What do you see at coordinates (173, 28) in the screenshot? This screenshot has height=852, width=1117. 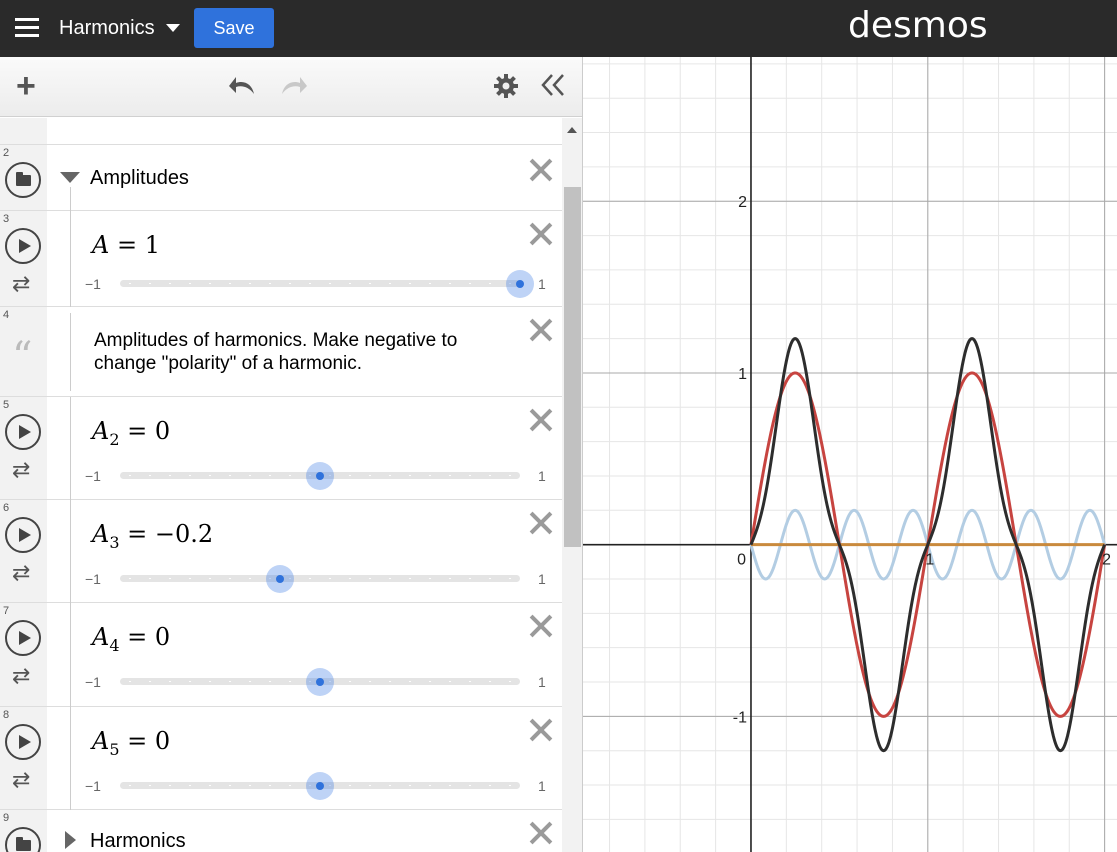 I see `chevron-down-icon` at bounding box center [173, 28].